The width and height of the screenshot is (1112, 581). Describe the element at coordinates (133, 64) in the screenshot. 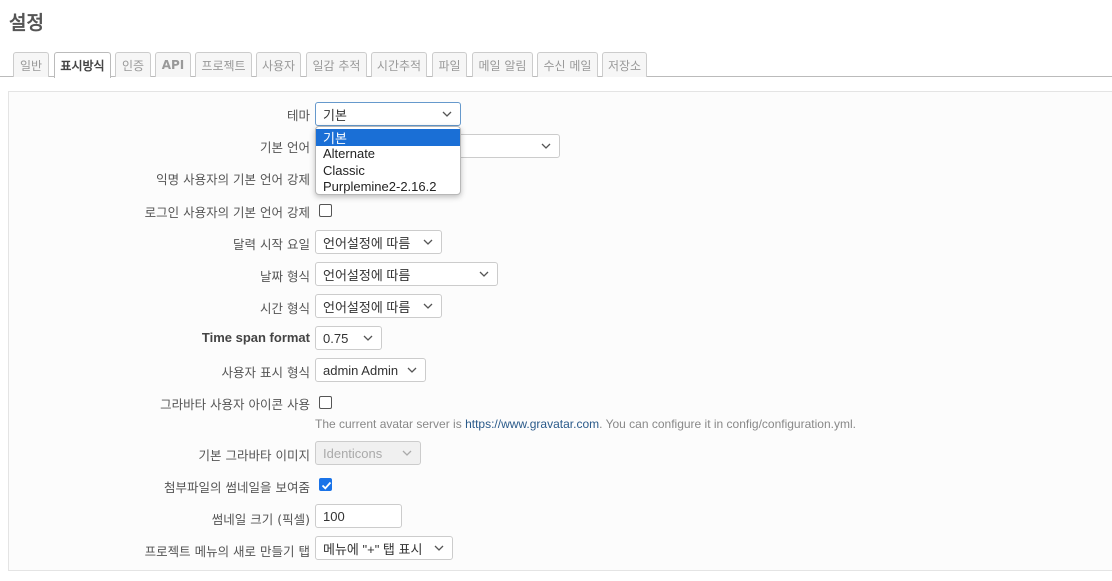

I see `tab-authentication: 인증` at that location.